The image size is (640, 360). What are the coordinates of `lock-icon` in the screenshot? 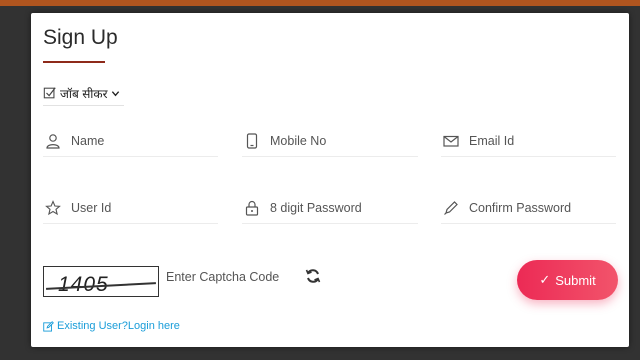 It's located at (252, 208).